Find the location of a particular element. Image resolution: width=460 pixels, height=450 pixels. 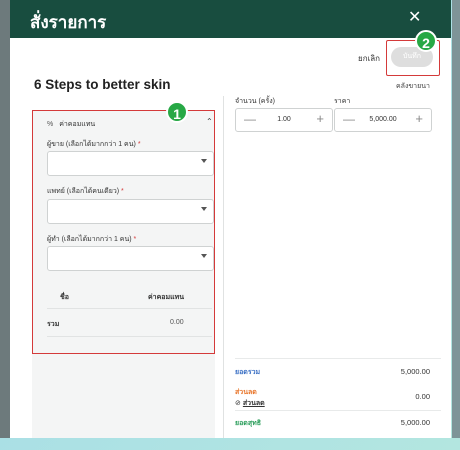

product-name: 6 Steps to better skin is located at coordinates (102, 84).